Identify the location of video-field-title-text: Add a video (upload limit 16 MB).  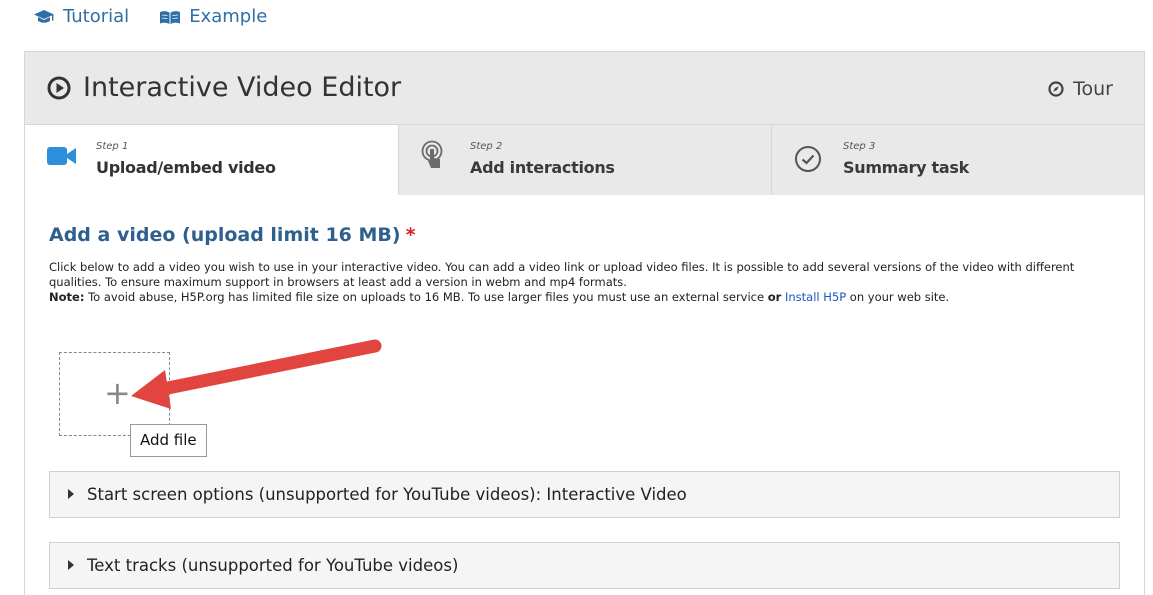
(225, 235).